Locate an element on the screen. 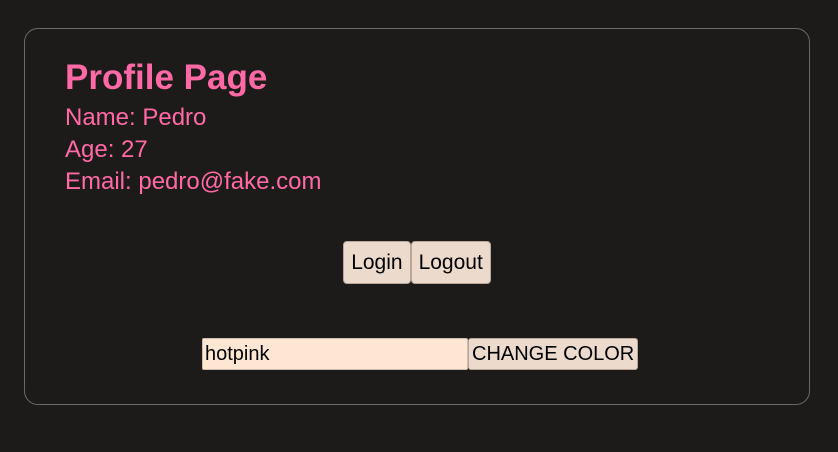 The width and height of the screenshot is (838, 452). profile-age: Age: 27 is located at coordinates (106, 149).